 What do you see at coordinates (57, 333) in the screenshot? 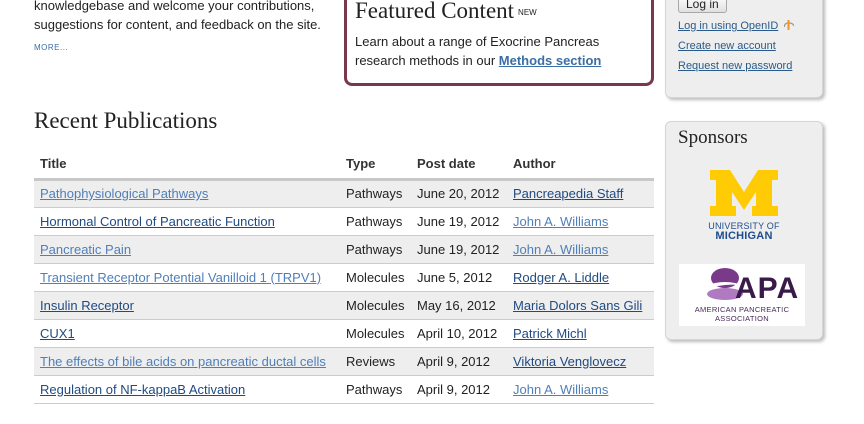
I see `publication-link: CUX1` at bounding box center [57, 333].